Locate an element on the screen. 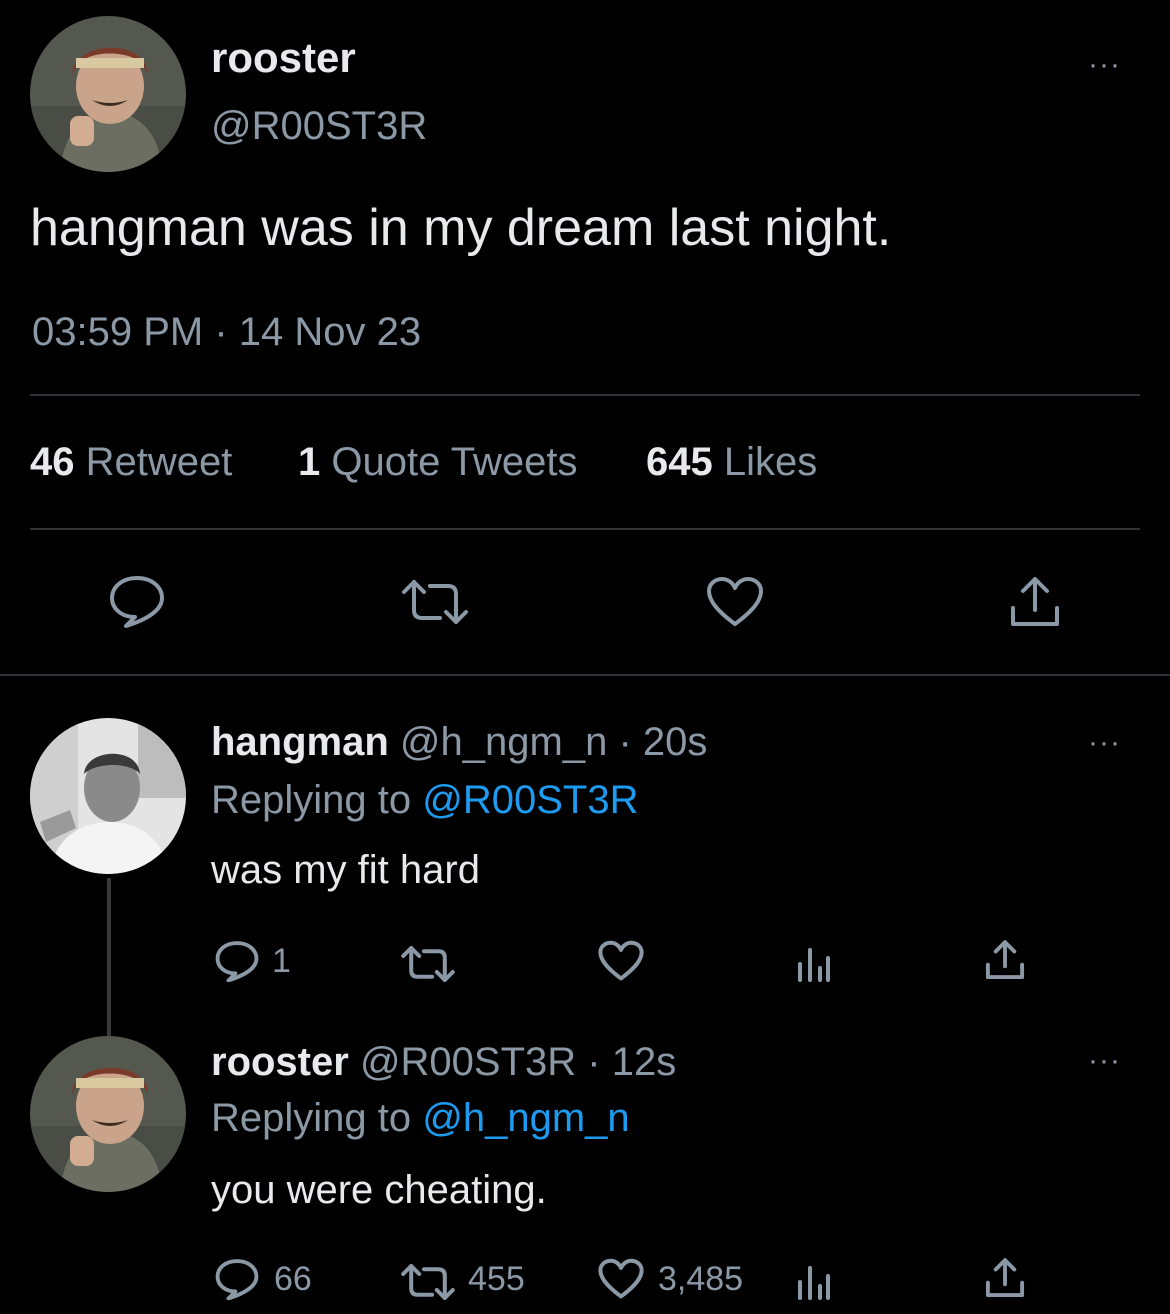 The width and height of the screenshot is (1170, 1314). replying-to-mention: @h_ngm_n is located at coordinates (525, 1118).